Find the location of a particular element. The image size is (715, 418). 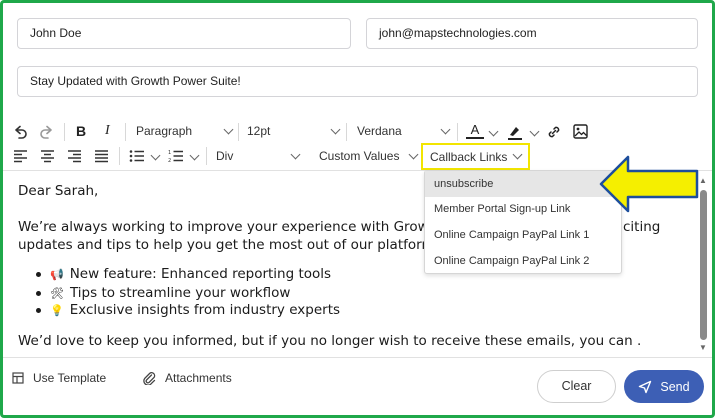

name-field-value: John Doe is located at coordinates (56, 33).